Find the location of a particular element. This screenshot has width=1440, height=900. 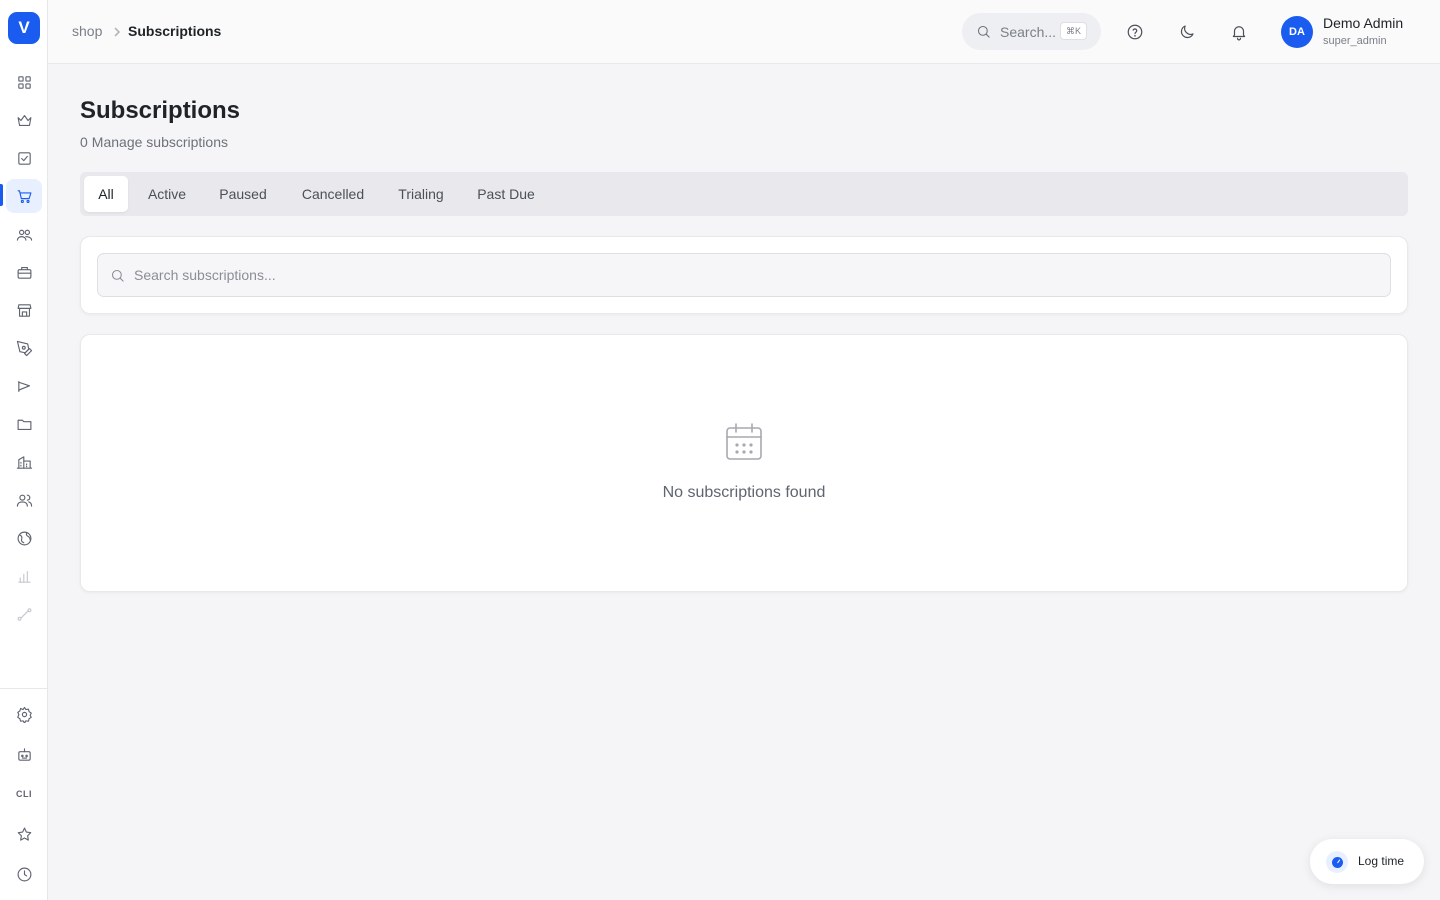

pen-tool-icon is located at coordinates (24, 348).